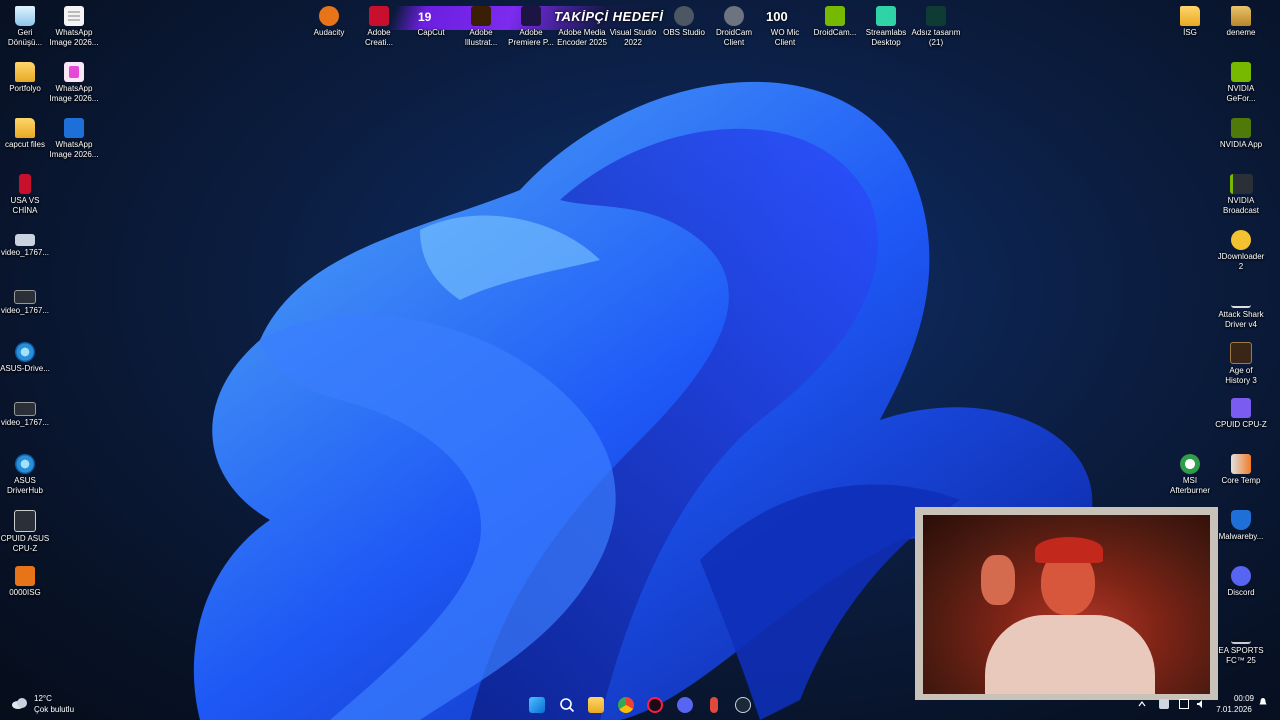  I want to click on desktop-icon-core-temp: Core Temp, so click(1241, 468).